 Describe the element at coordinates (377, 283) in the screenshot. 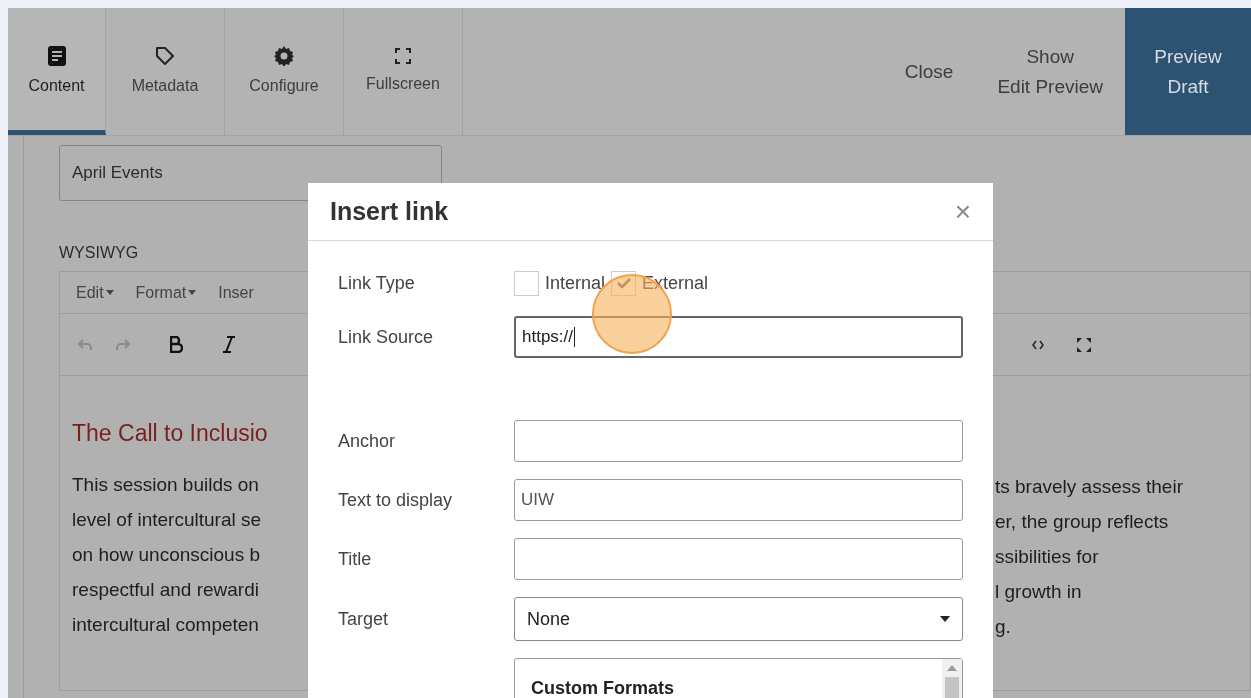

I see `field-label: Link Type` at that location.